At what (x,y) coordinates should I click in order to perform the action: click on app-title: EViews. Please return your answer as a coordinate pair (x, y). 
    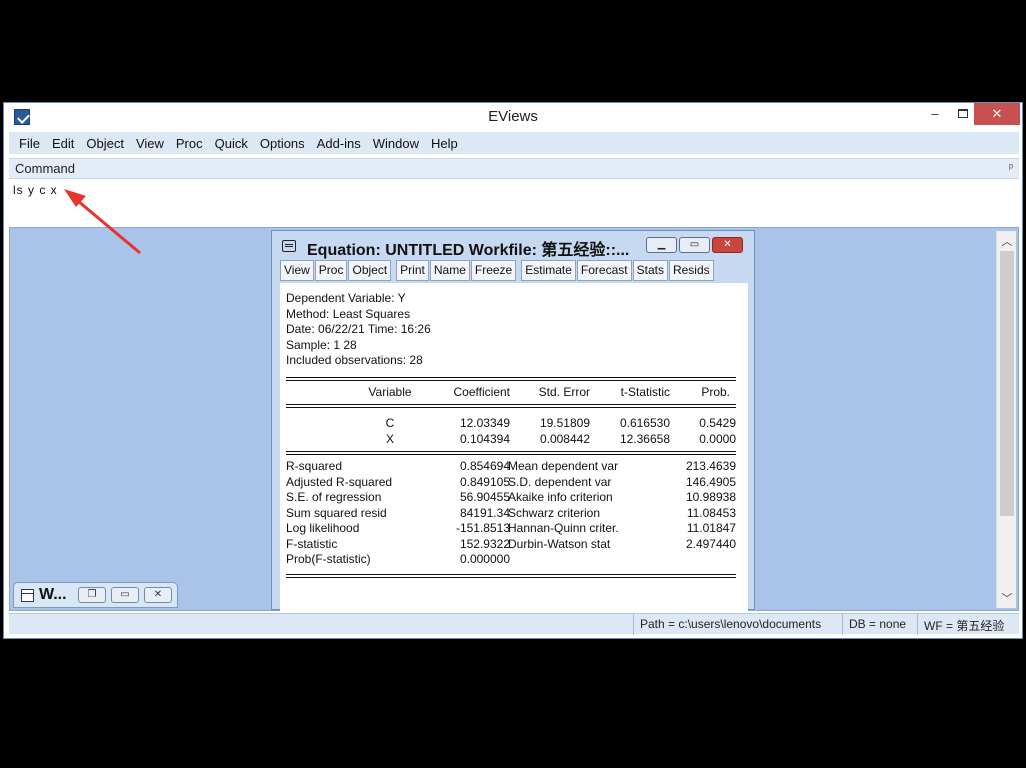
    Looking at the image, I should click on (513, 116).